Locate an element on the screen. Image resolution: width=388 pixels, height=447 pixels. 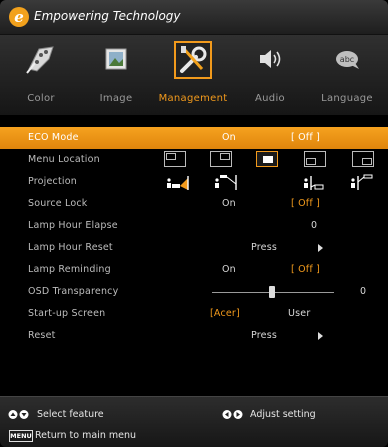
acer-e-logo: e is located at coordinates (19, 17).